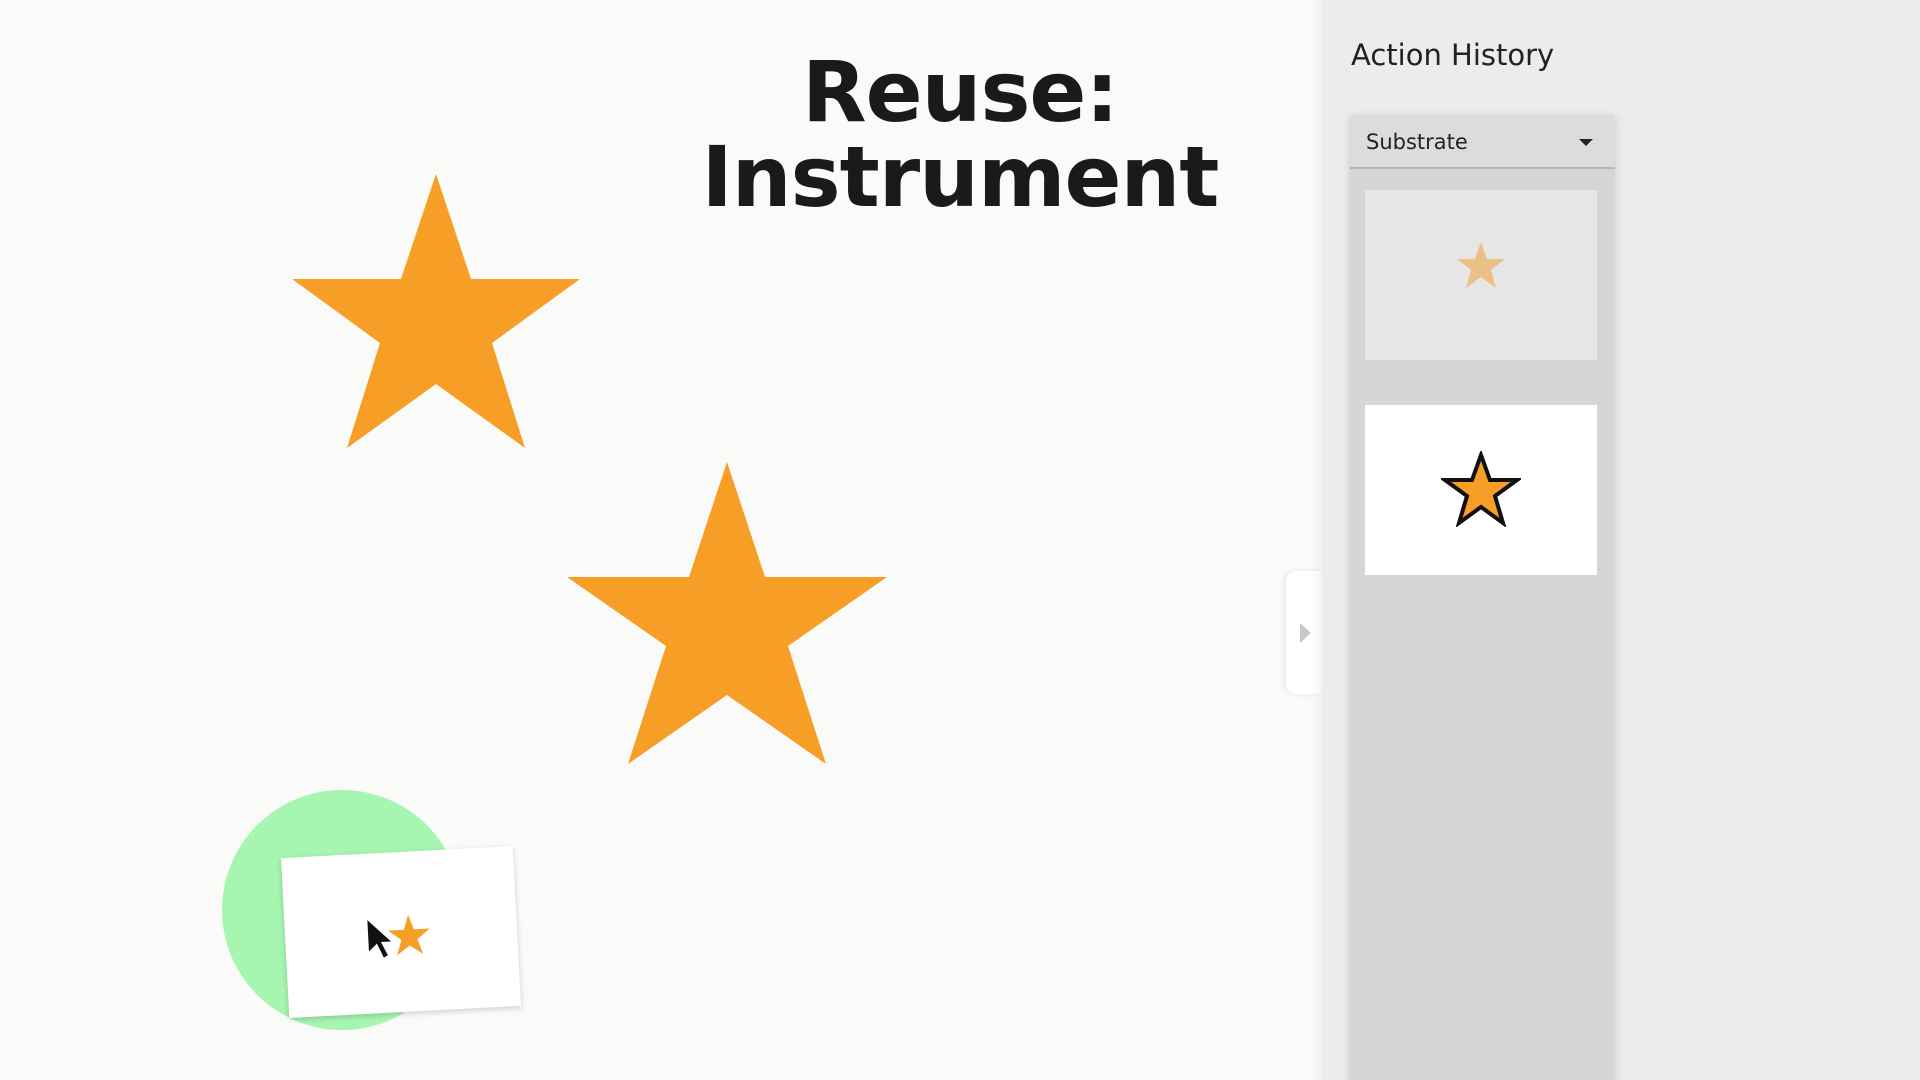  I want to click on cursor-arrow-icon, so click(380, 938).